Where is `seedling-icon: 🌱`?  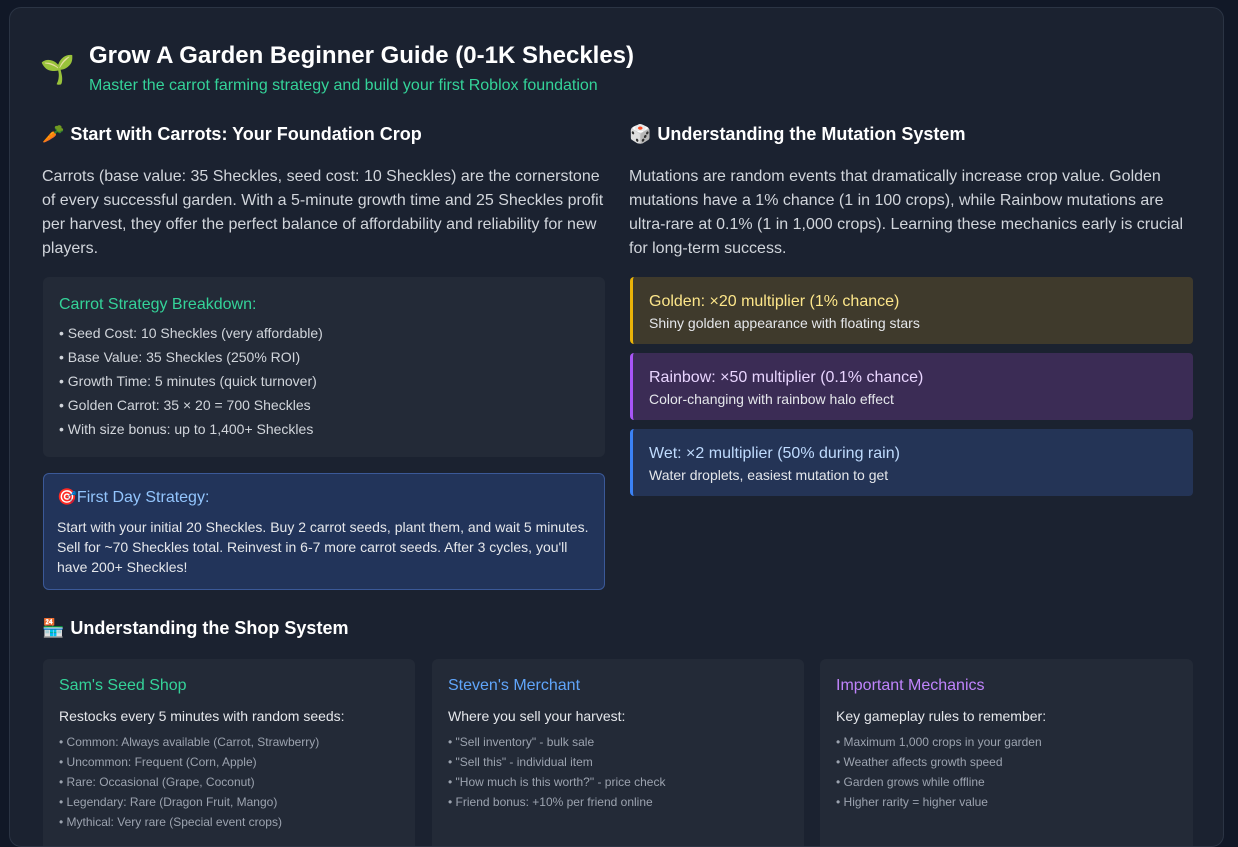 seedling-icon: 🌱 is located at coordinates (57, 69).